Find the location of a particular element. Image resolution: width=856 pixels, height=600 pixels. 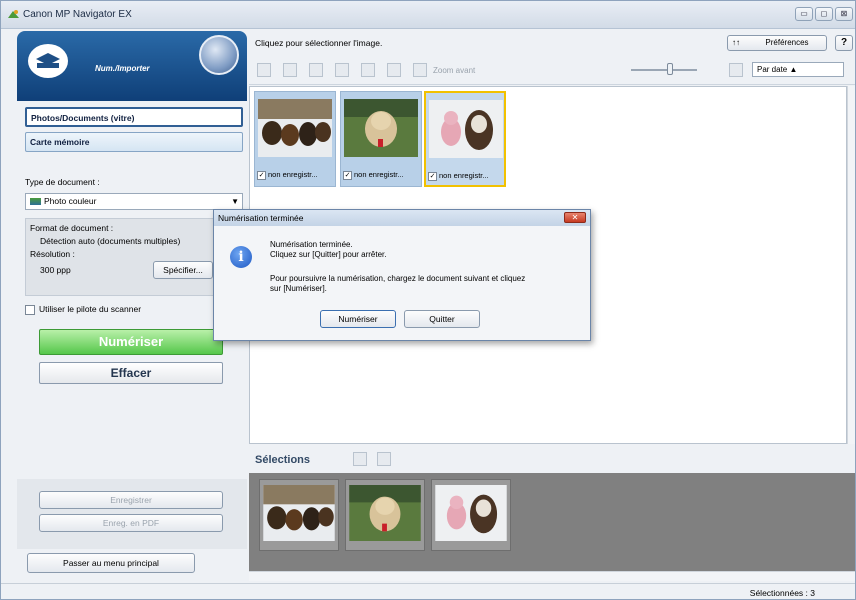

preferences-label: Préférences is located at coordinates (787, 42).